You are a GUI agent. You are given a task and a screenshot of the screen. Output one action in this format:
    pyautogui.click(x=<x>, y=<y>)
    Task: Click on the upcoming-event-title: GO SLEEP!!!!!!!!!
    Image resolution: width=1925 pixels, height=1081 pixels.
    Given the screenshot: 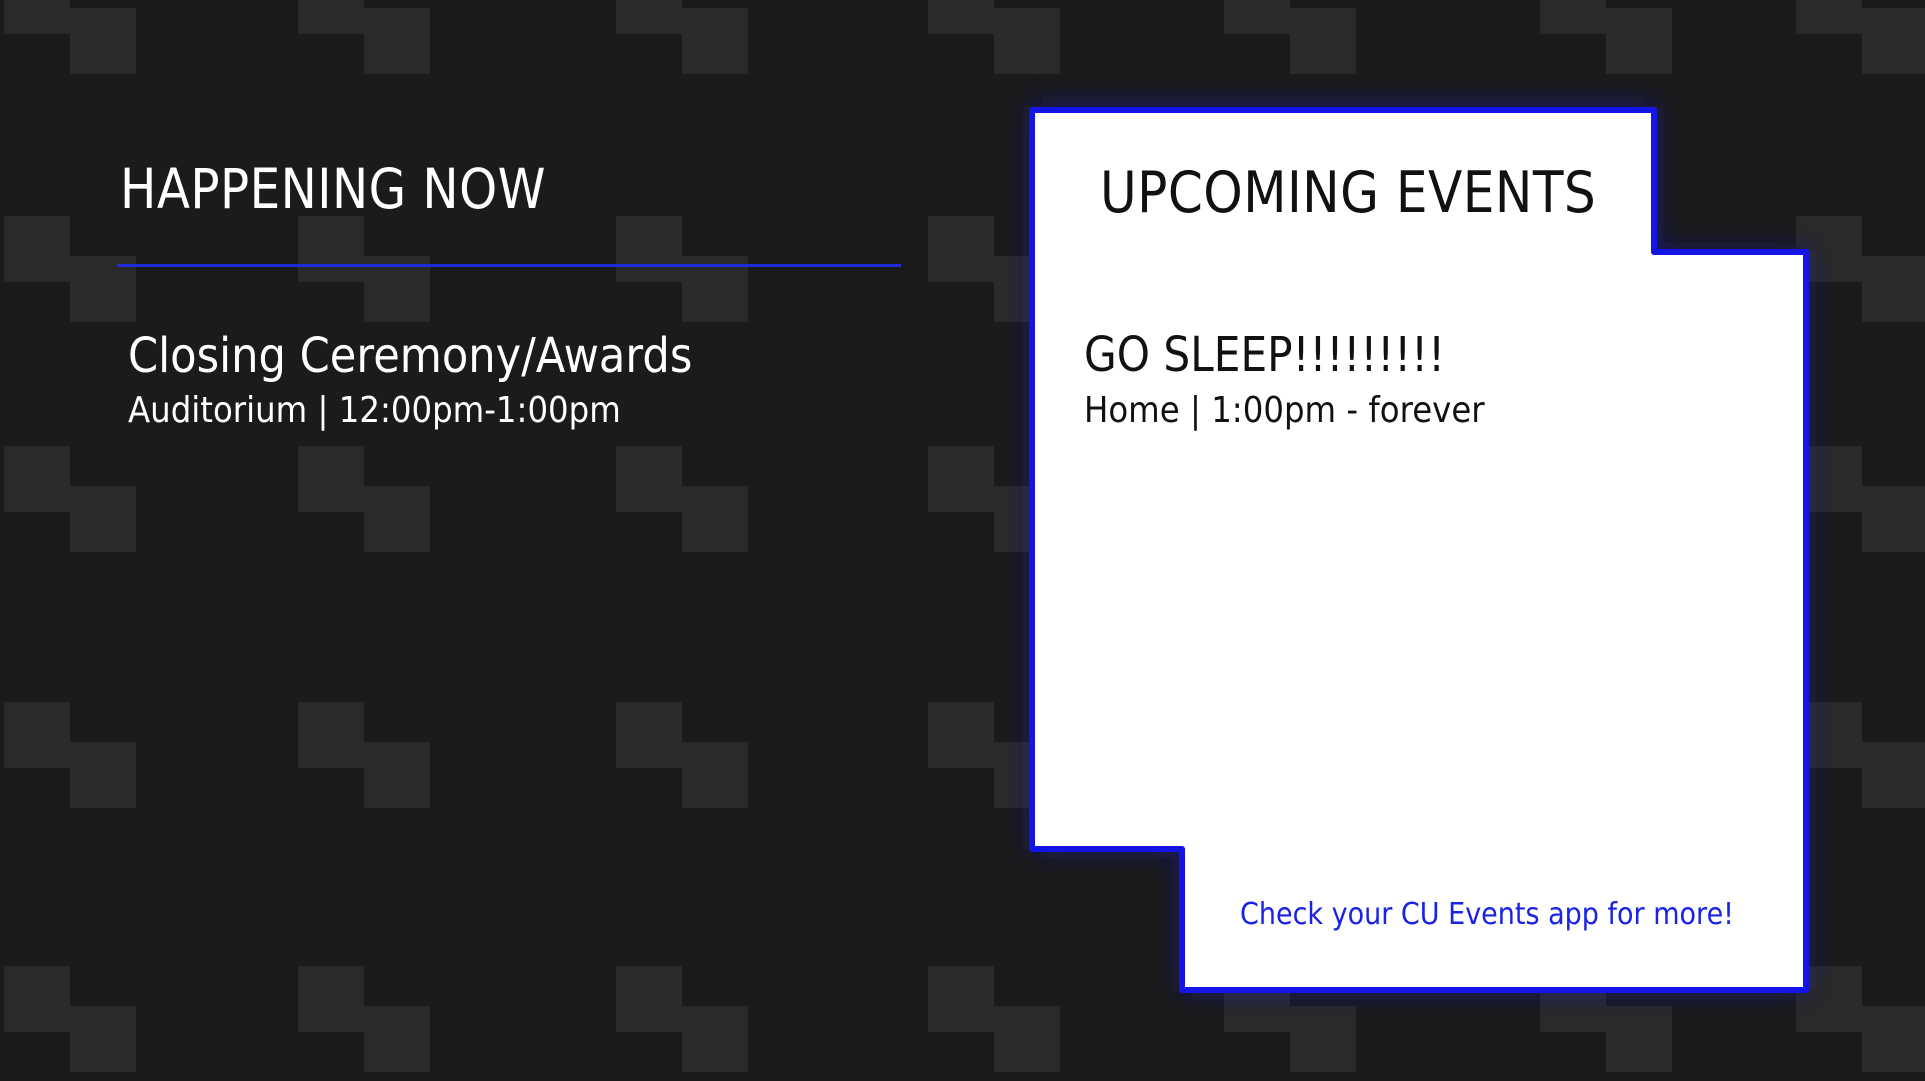 What is the action you would take?
    pyautogui.click(x=1265, y=355)
    